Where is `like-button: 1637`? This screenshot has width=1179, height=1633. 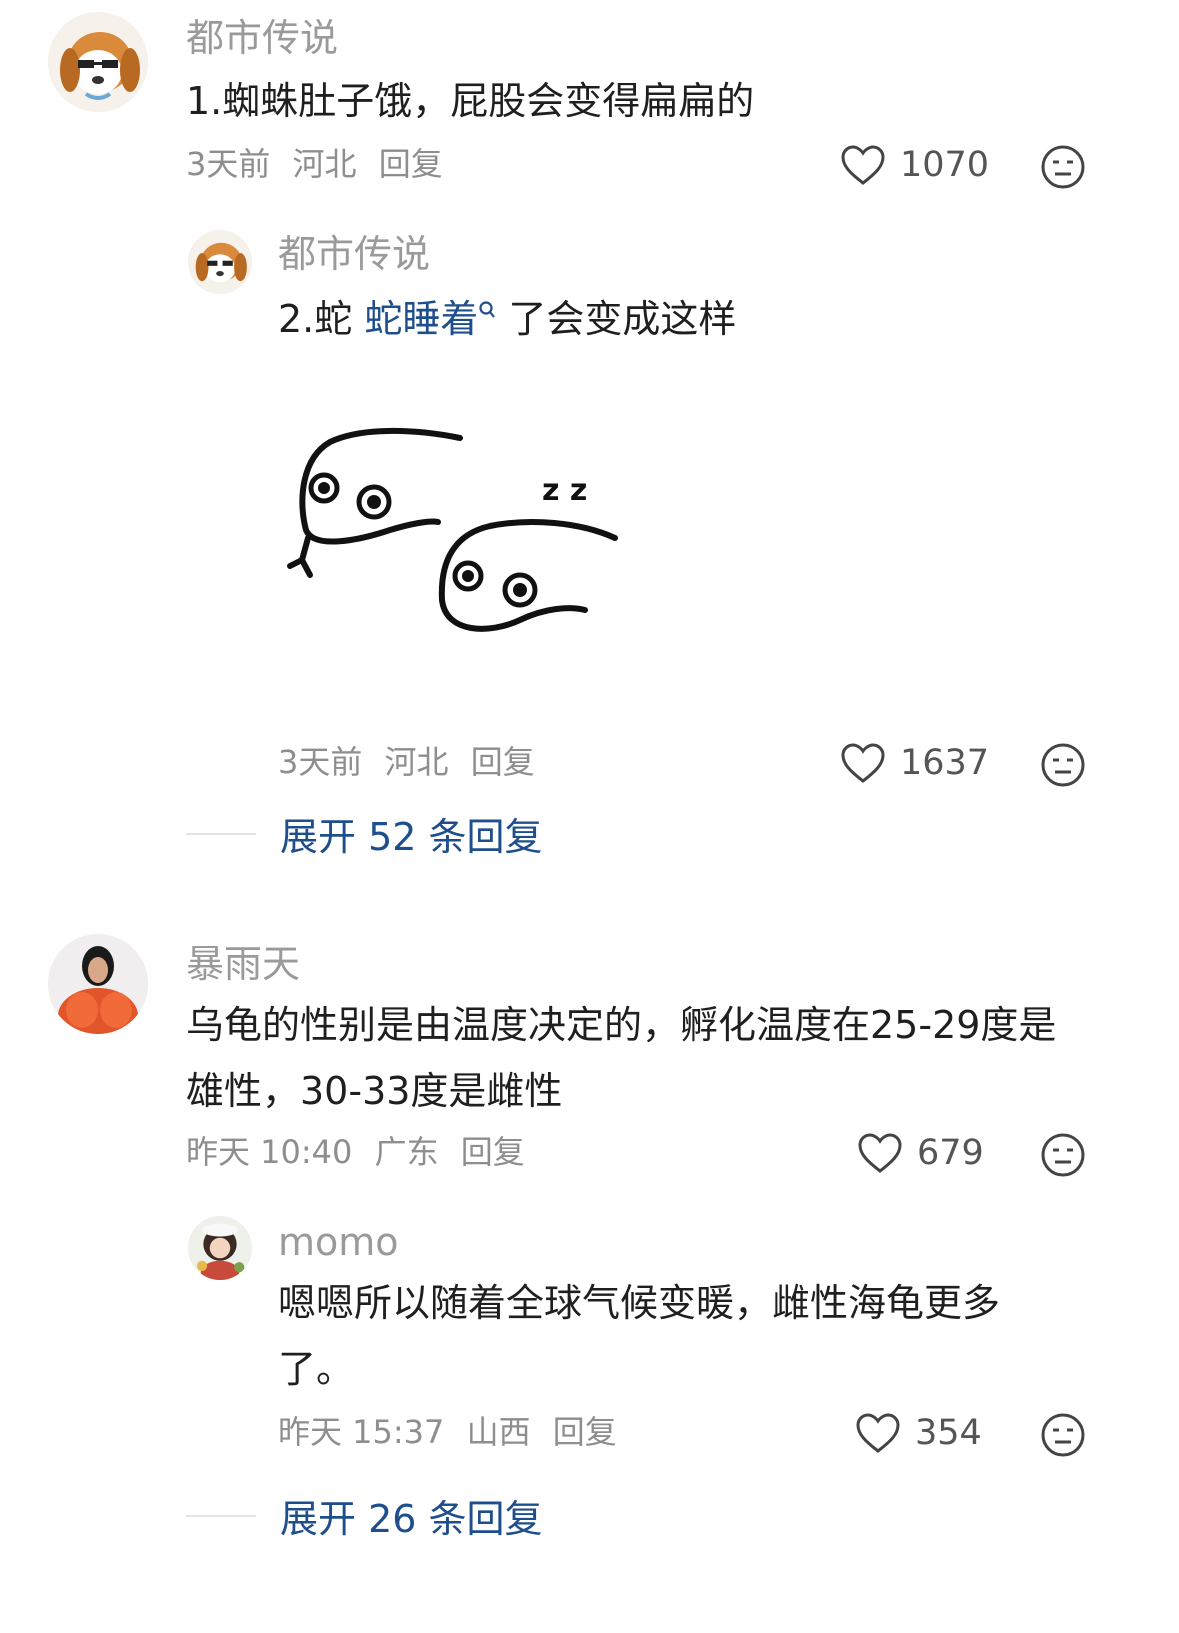
like-button: 1637 is located at coordinates (914, 763).